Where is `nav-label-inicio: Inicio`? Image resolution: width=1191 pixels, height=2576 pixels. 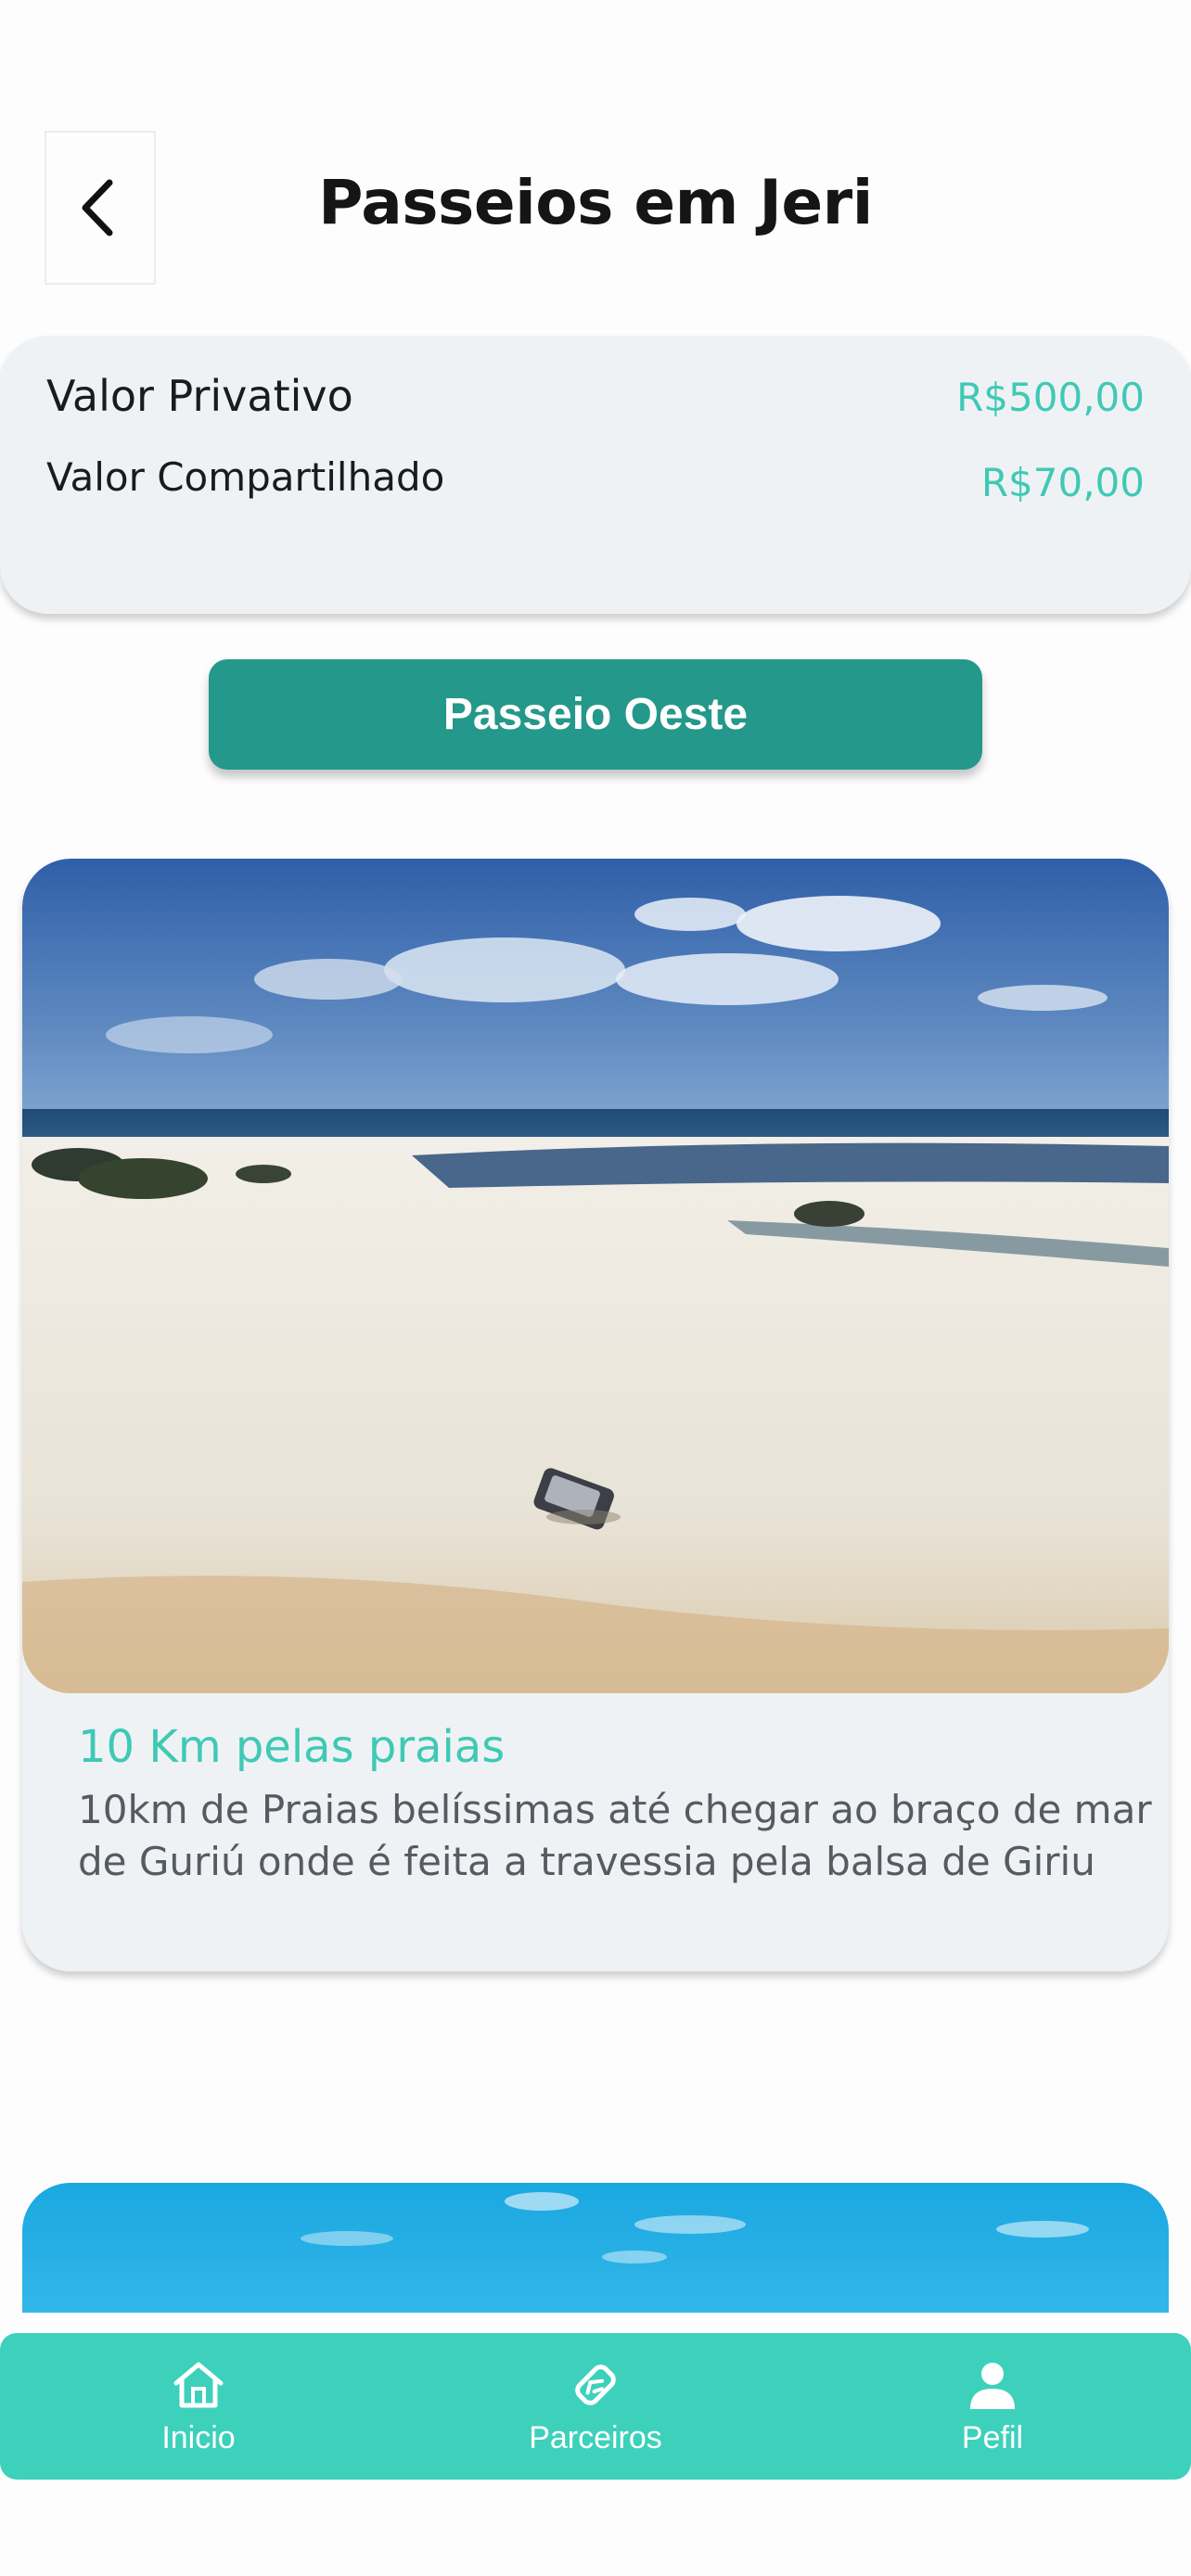 nav-label-inicio: Inicio is located at coordinates (198, 2437).